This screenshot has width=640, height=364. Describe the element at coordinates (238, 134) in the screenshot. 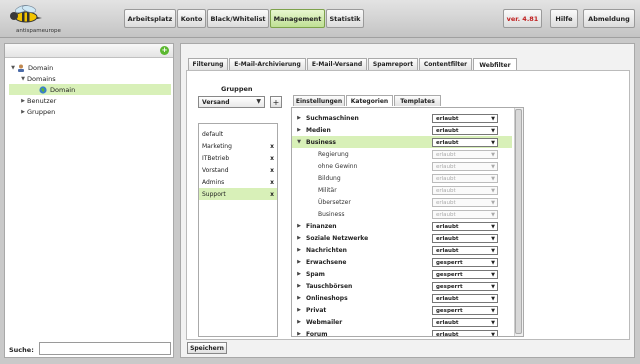

I see `group-item: default` at that location.